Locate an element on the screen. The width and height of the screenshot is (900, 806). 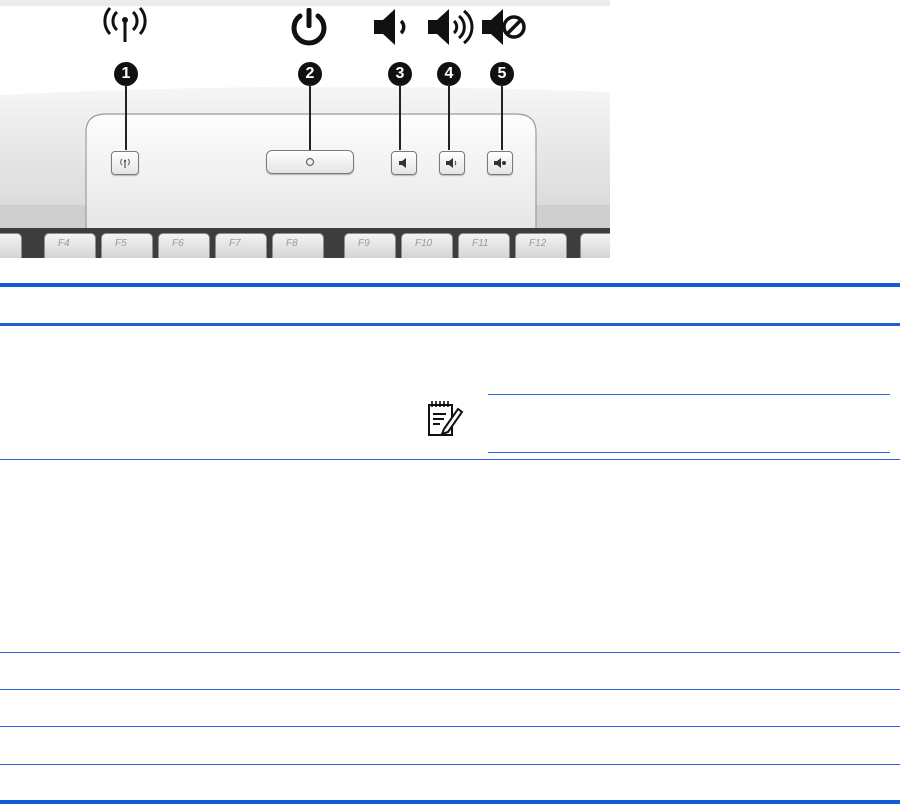
volume-mute-button is located at coordinates (500, 163).